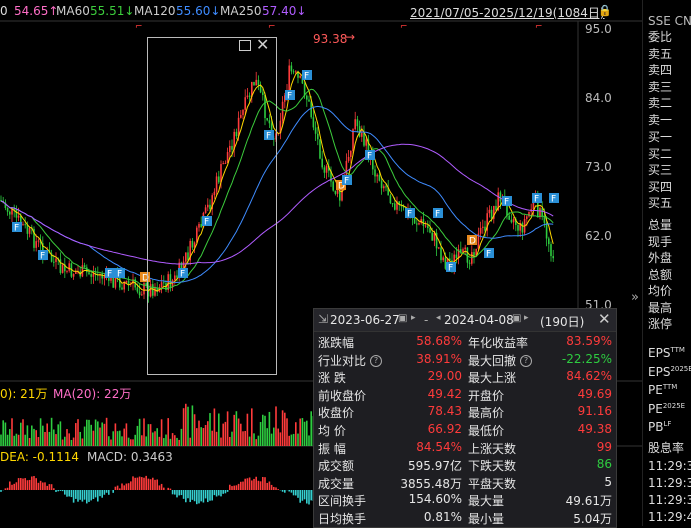 The height and width of the screenshot is (528, 691). Describe the element at coordinates (635, 297) in the screenshot. I see `expand-panel-icon: »` at that location.